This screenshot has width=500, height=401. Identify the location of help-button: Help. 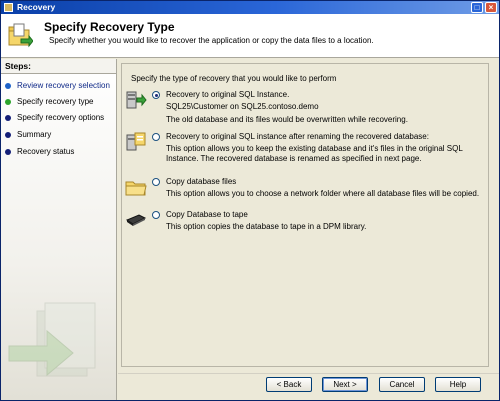
(458, 384).